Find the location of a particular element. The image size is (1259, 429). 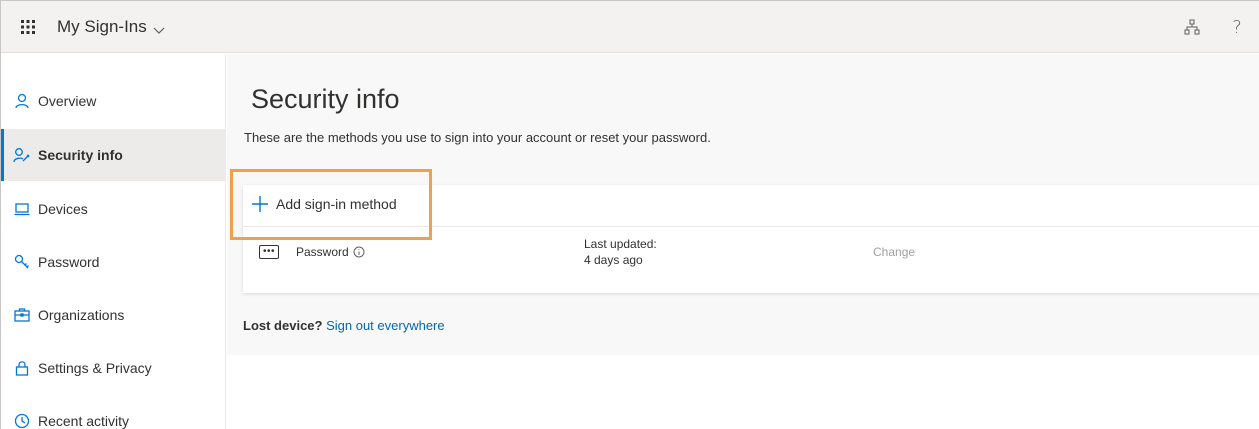

sidebar-item-overview: Overview is located at coordinates (113, 101).